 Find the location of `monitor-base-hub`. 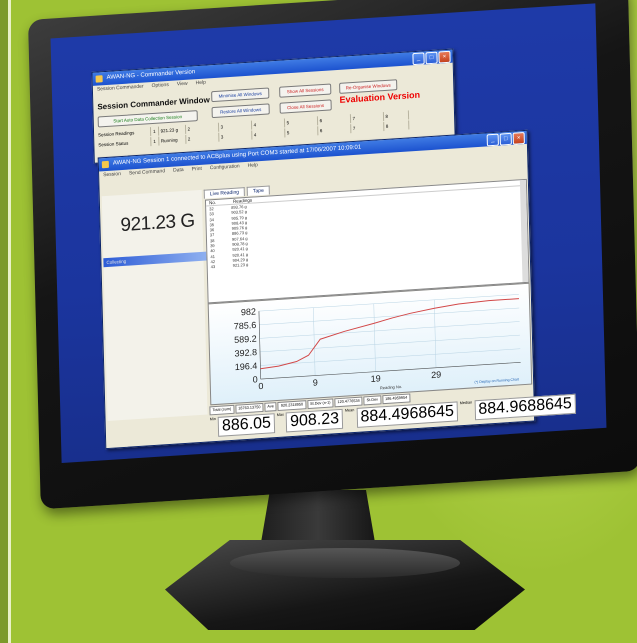

monitor-base-hub is located at coordinates (345, 563).